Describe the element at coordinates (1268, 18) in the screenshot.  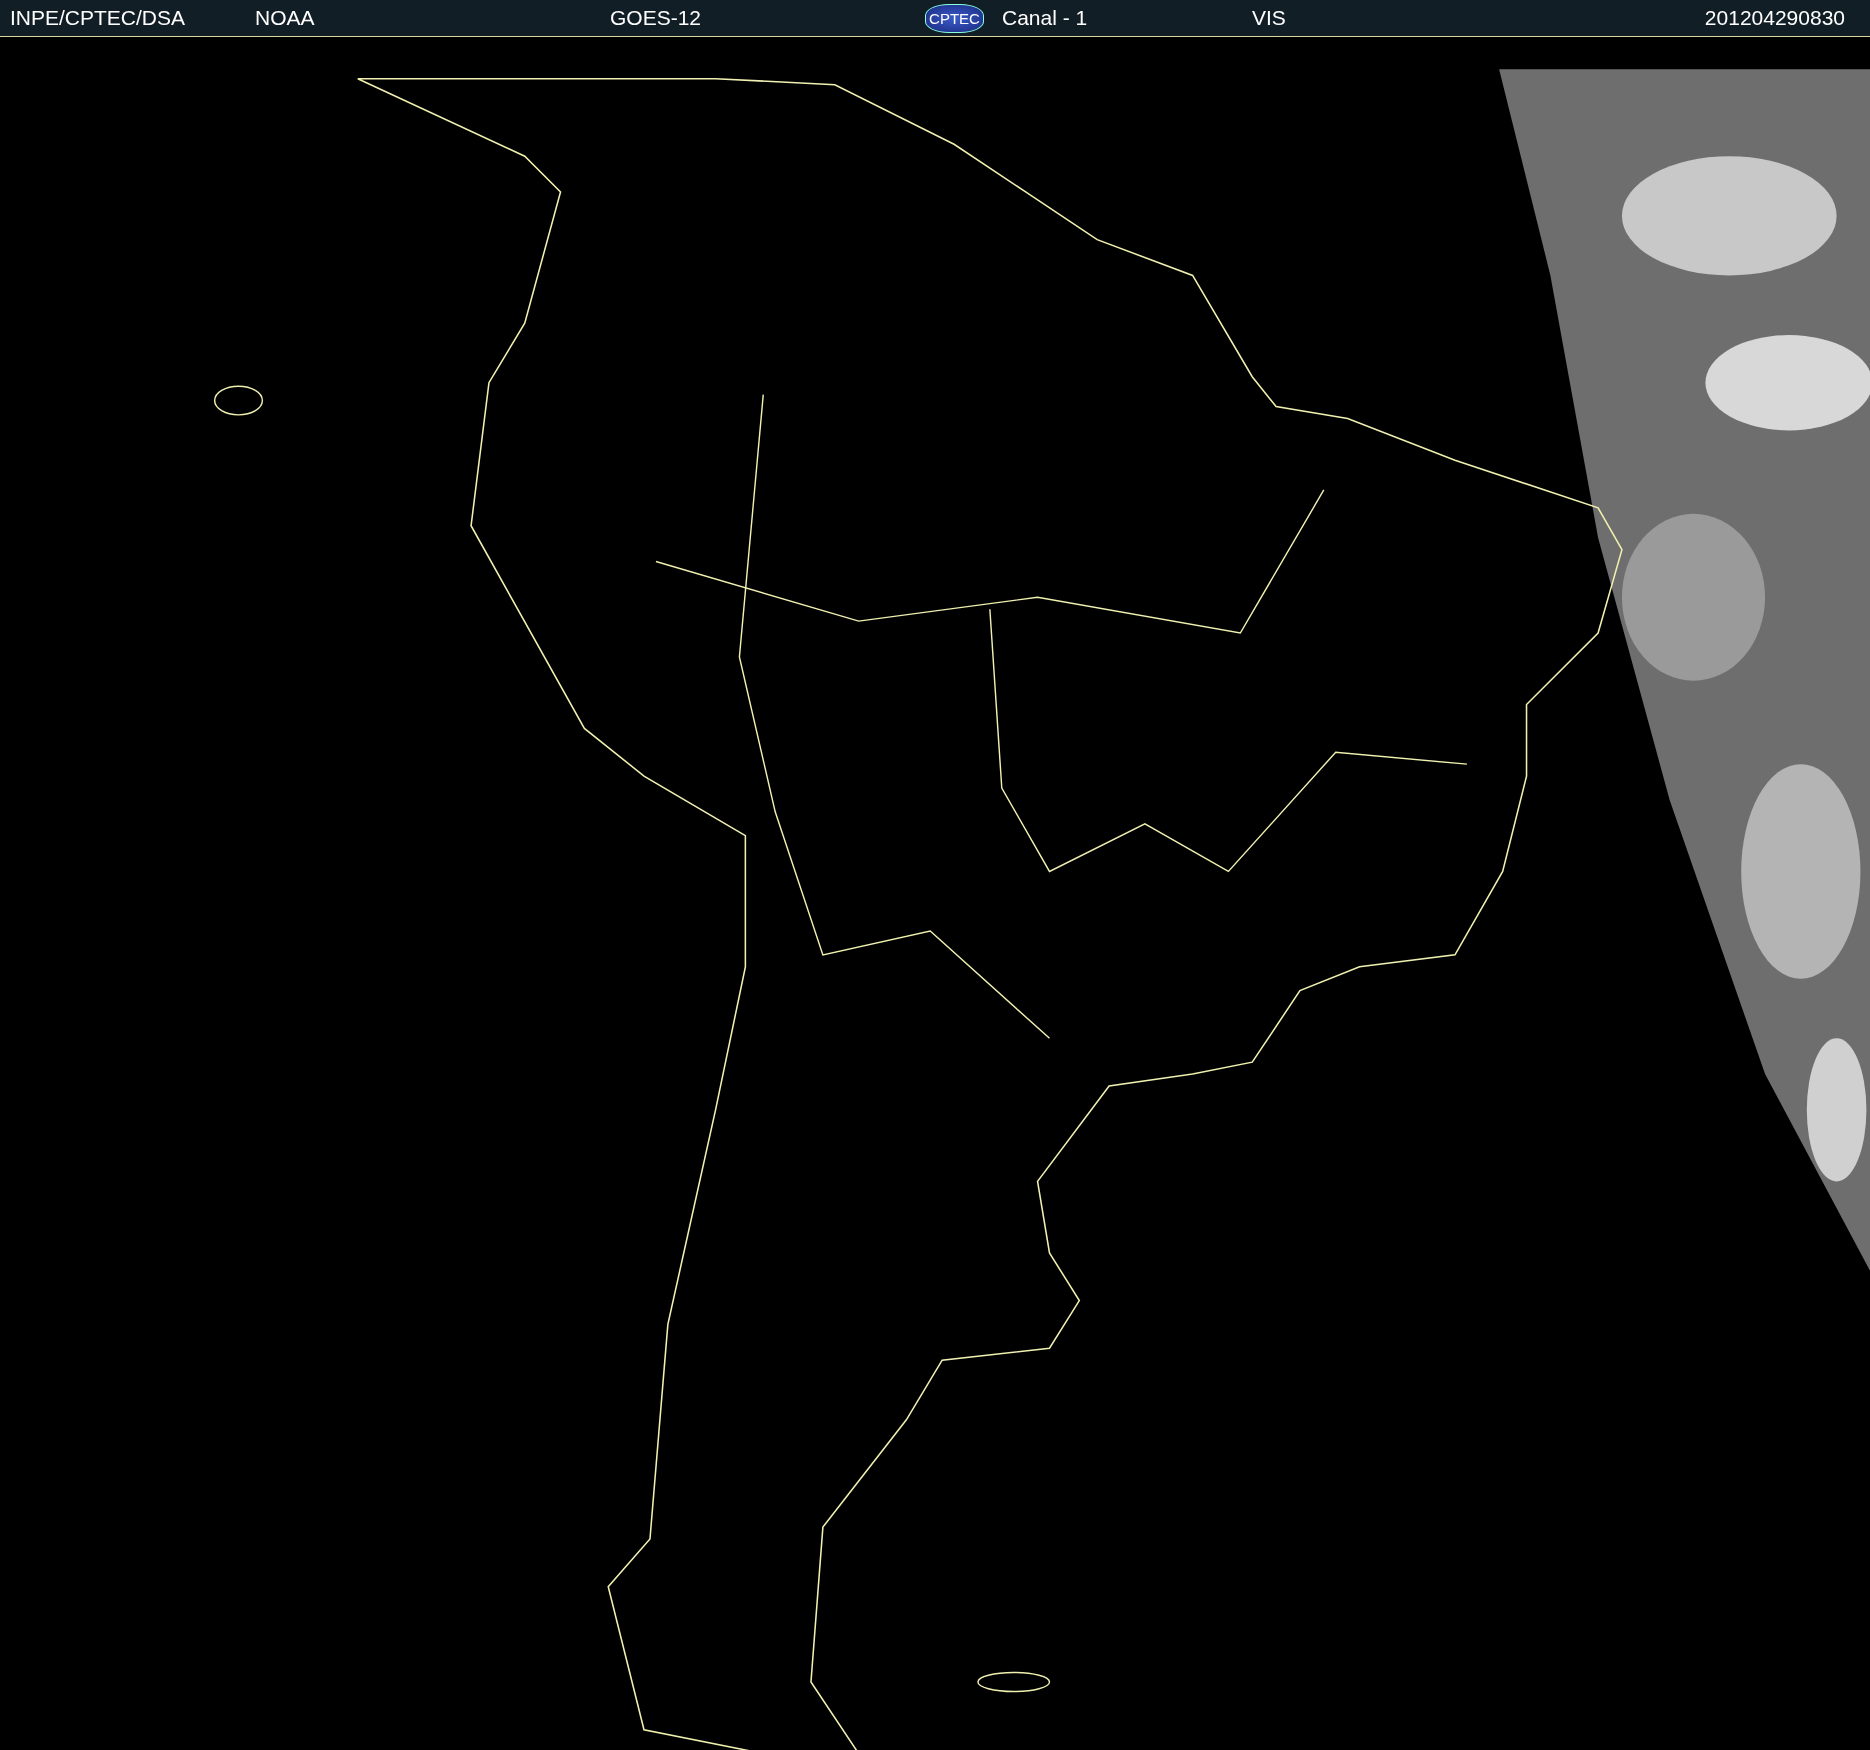
I see `band-label: VIS` at that location.